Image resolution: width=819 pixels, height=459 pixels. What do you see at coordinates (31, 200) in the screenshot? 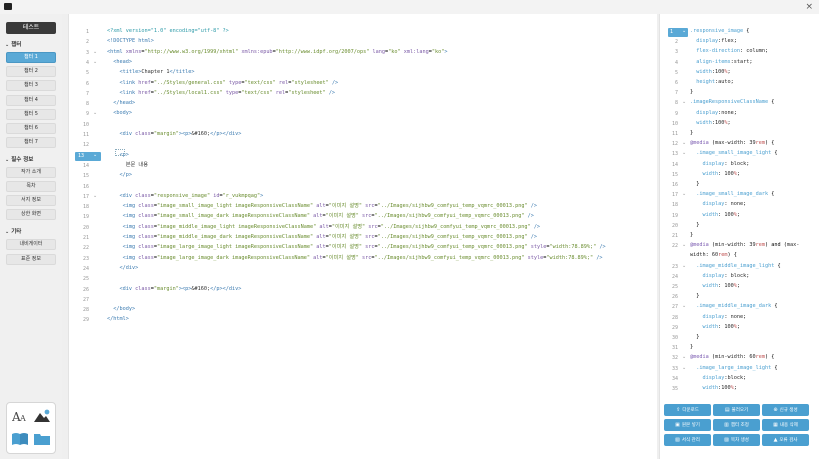
I see `sidebar-item-bibliographic: 서지 정보` at bounding box center [31, 200].